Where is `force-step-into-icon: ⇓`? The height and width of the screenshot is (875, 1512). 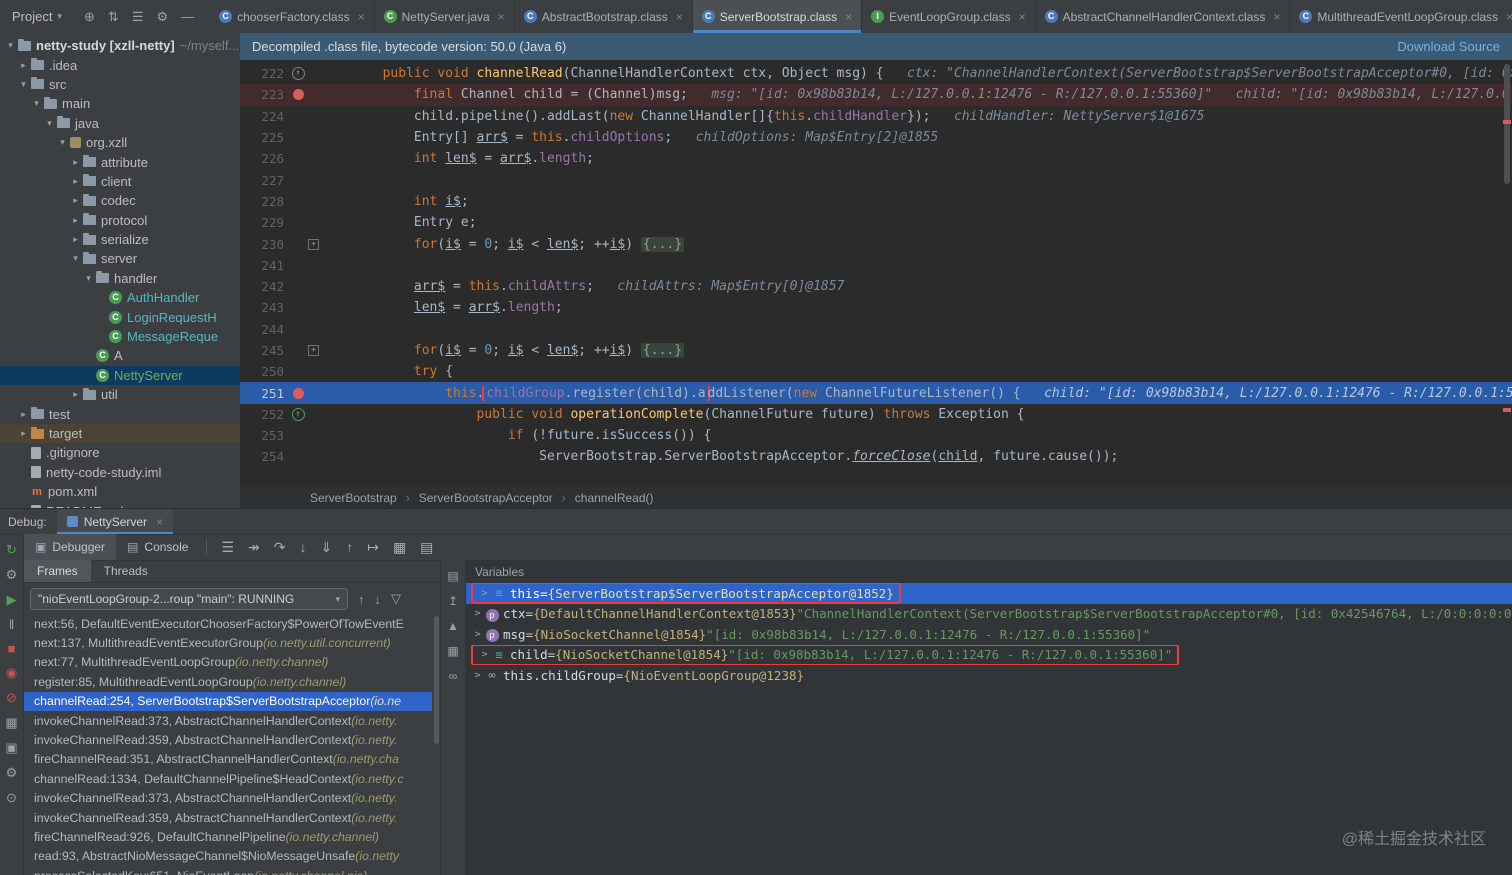
force-step-into-icon: ⇓ is located at coordinates (326, 547).